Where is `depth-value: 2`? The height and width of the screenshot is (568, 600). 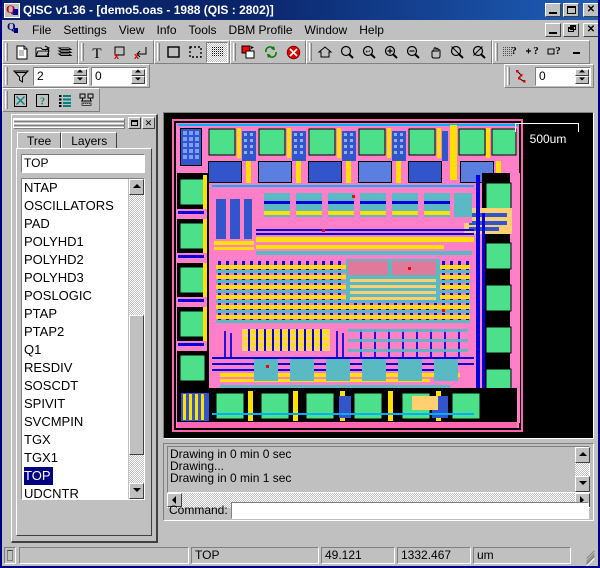
depth-value: 2 is located at coordinates (53, 76).